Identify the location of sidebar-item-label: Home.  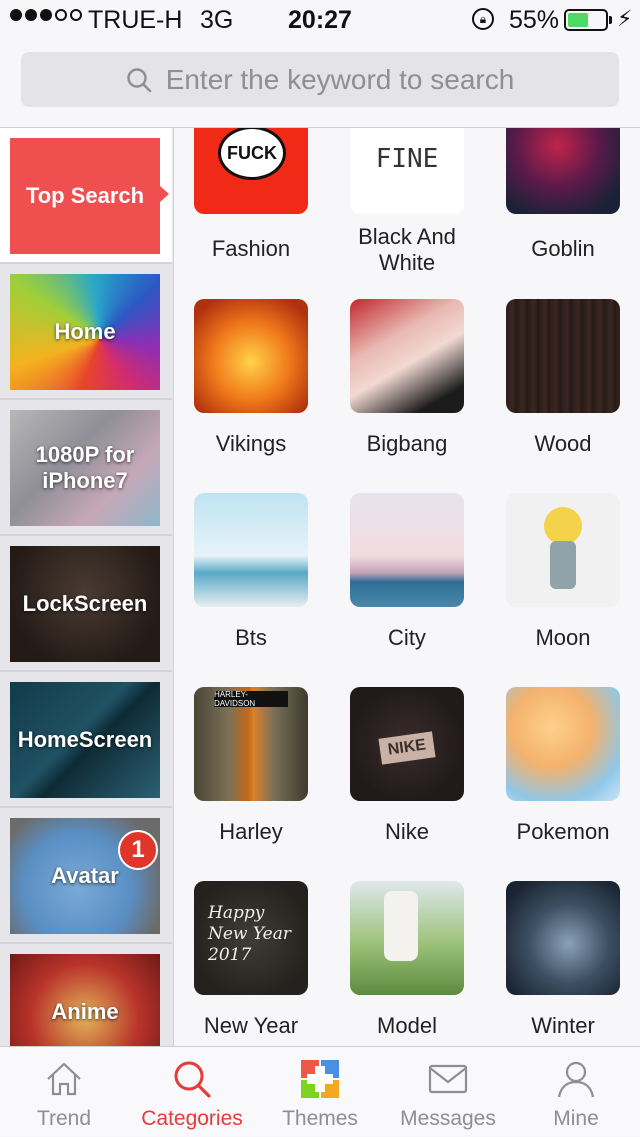
(85, 331).